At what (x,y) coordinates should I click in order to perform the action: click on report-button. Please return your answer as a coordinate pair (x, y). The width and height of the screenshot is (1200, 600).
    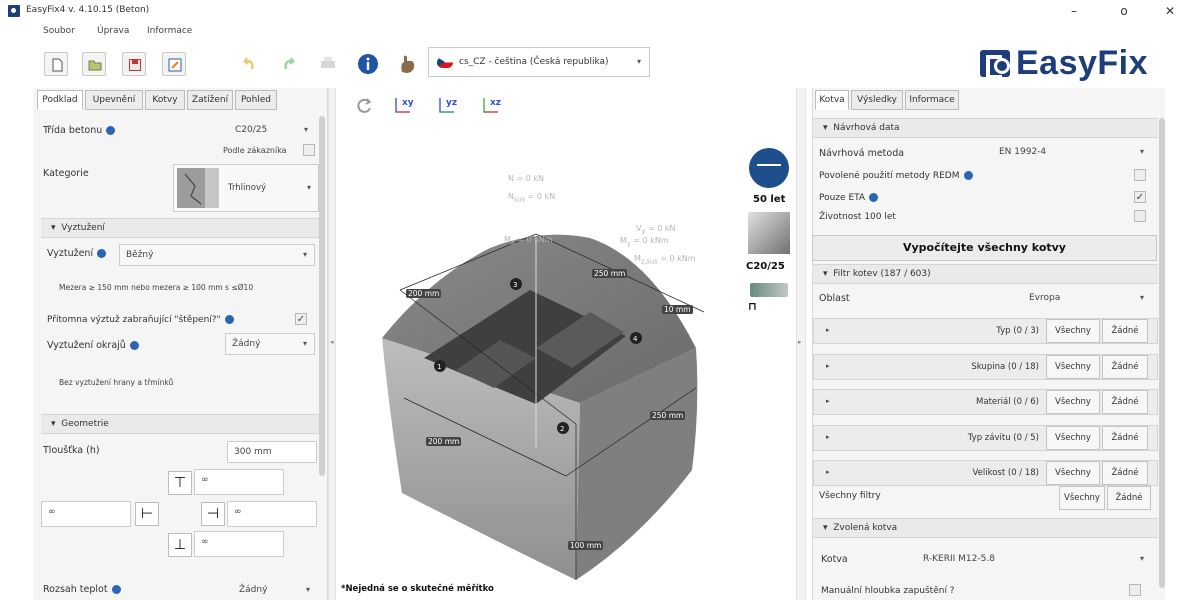
    Looking at the image, I should click on (174, 64).